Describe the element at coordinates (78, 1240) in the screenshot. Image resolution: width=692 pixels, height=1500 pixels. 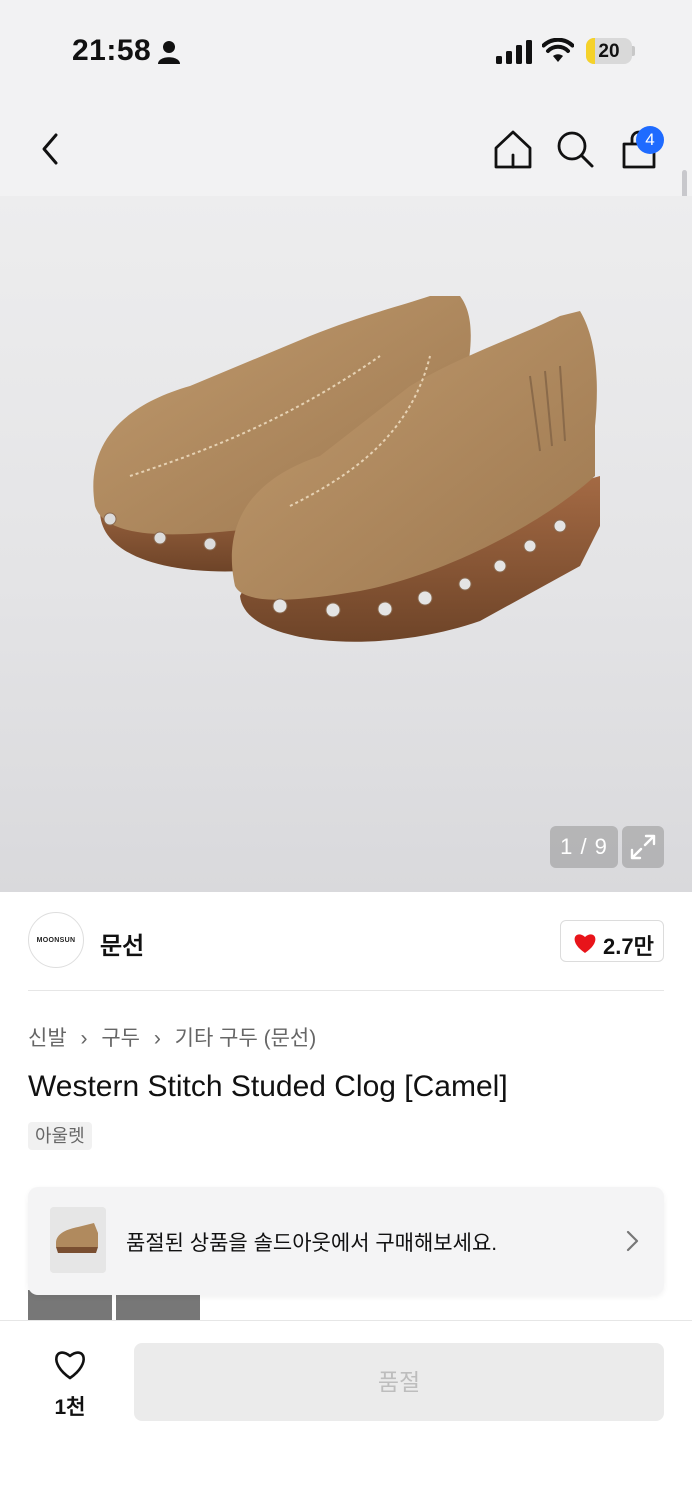
I see `banner-product-thumbnail` at that location.